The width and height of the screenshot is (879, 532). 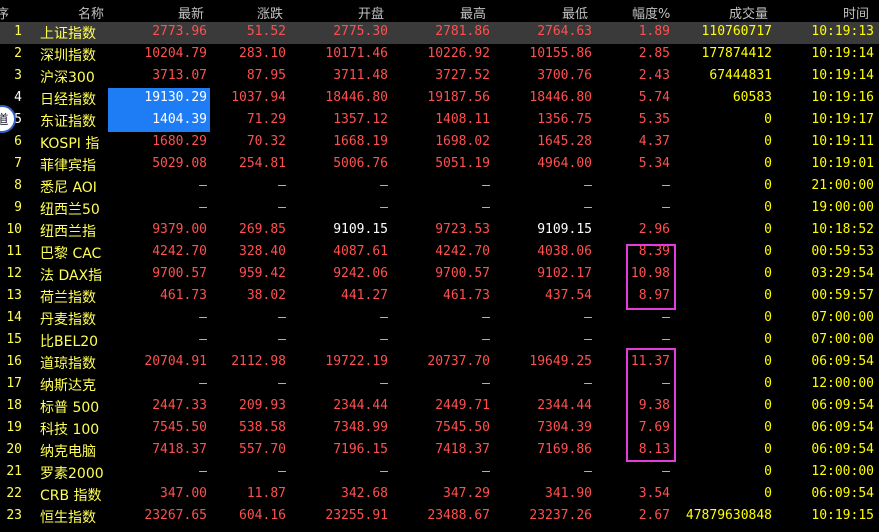 I want to click on cell-high: 1408.11, so click(x=462, y=119).